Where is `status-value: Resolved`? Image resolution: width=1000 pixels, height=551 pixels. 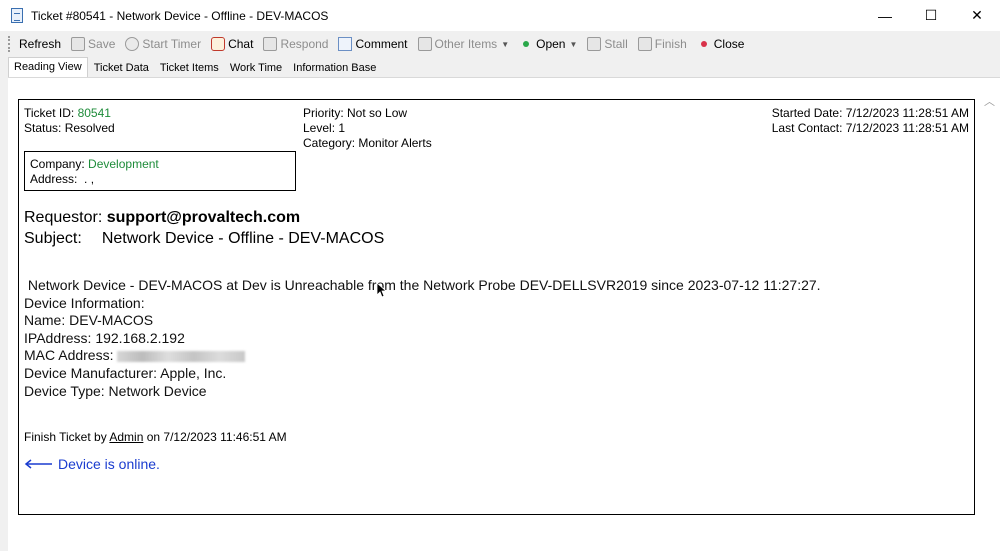
status-value: Resolved is located at coordinates (89, 128).